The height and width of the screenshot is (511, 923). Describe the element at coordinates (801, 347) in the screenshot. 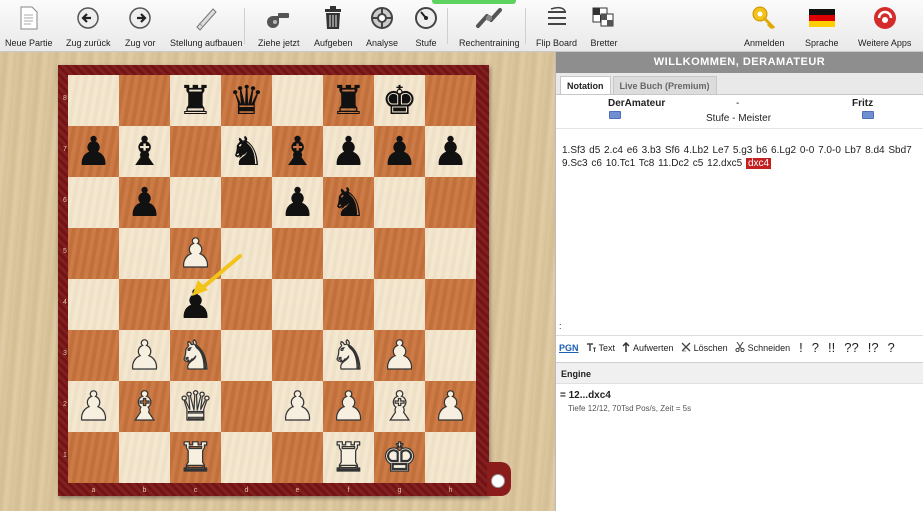

I see `annotate-good: !` at that location.